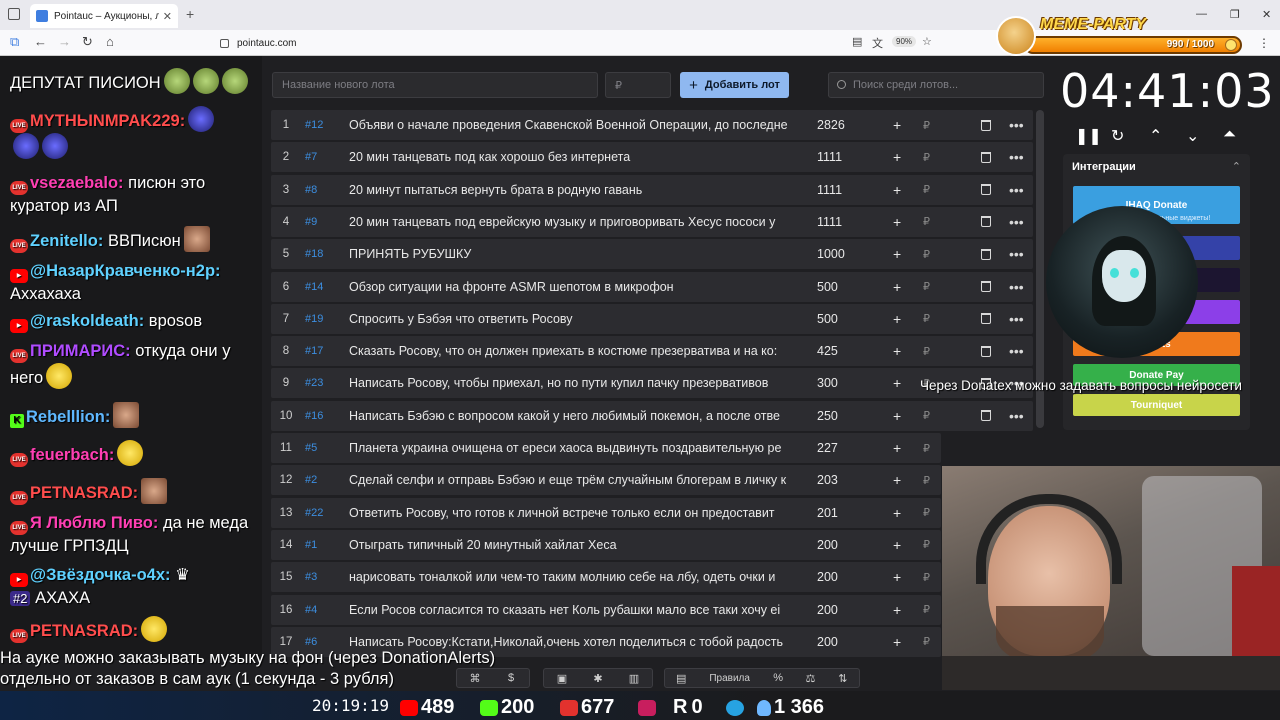 The width and height of the screenshot is (1280, 720). I want to click on chevron-up-icon: ⌃, so click(1155, 136).